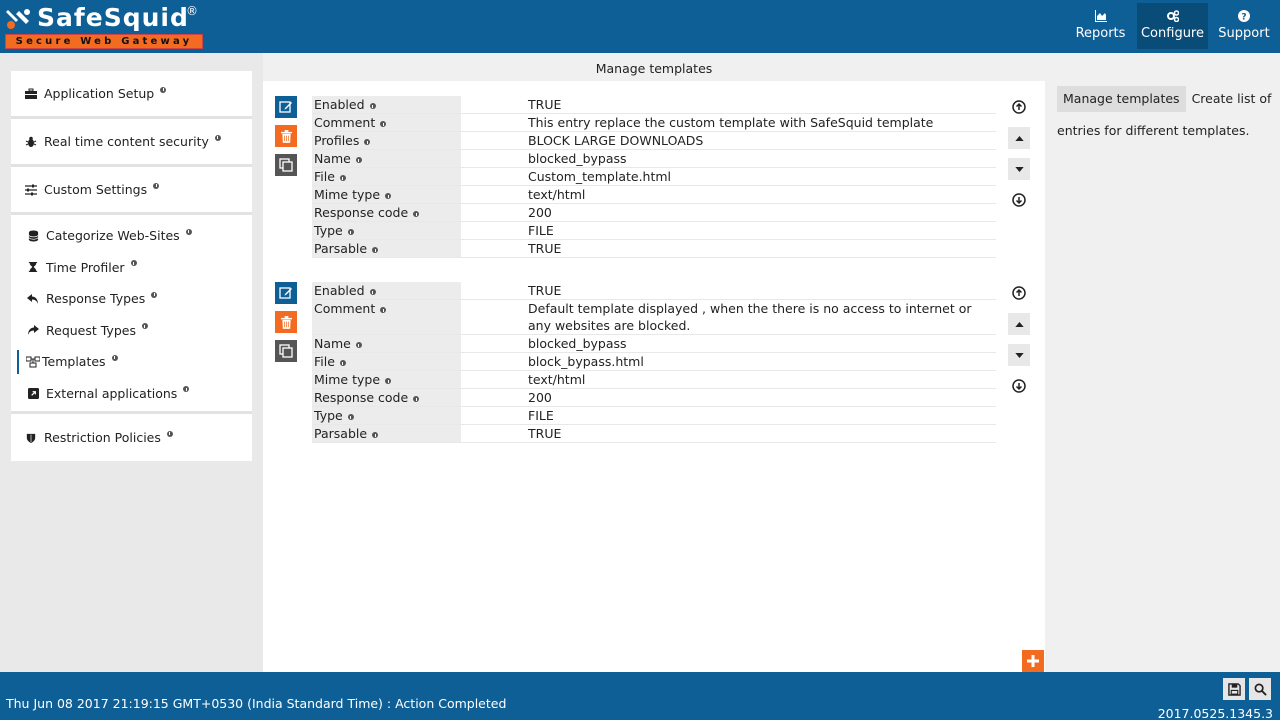 This screenshot has height=720, width=1280. I want to click on sitemap-icon, so click(33, 362).